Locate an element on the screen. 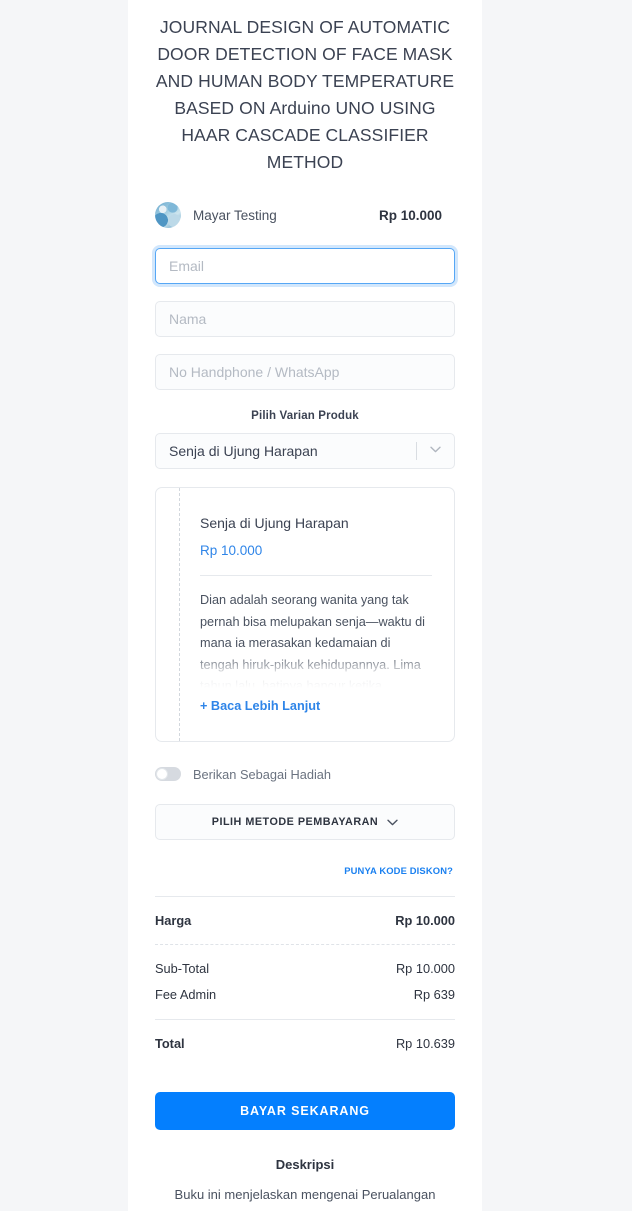 The height and width of the screenshot is (1211, 632). variant-card-title: Senja di Ujung Harapan is located at coordinates (274, 523).